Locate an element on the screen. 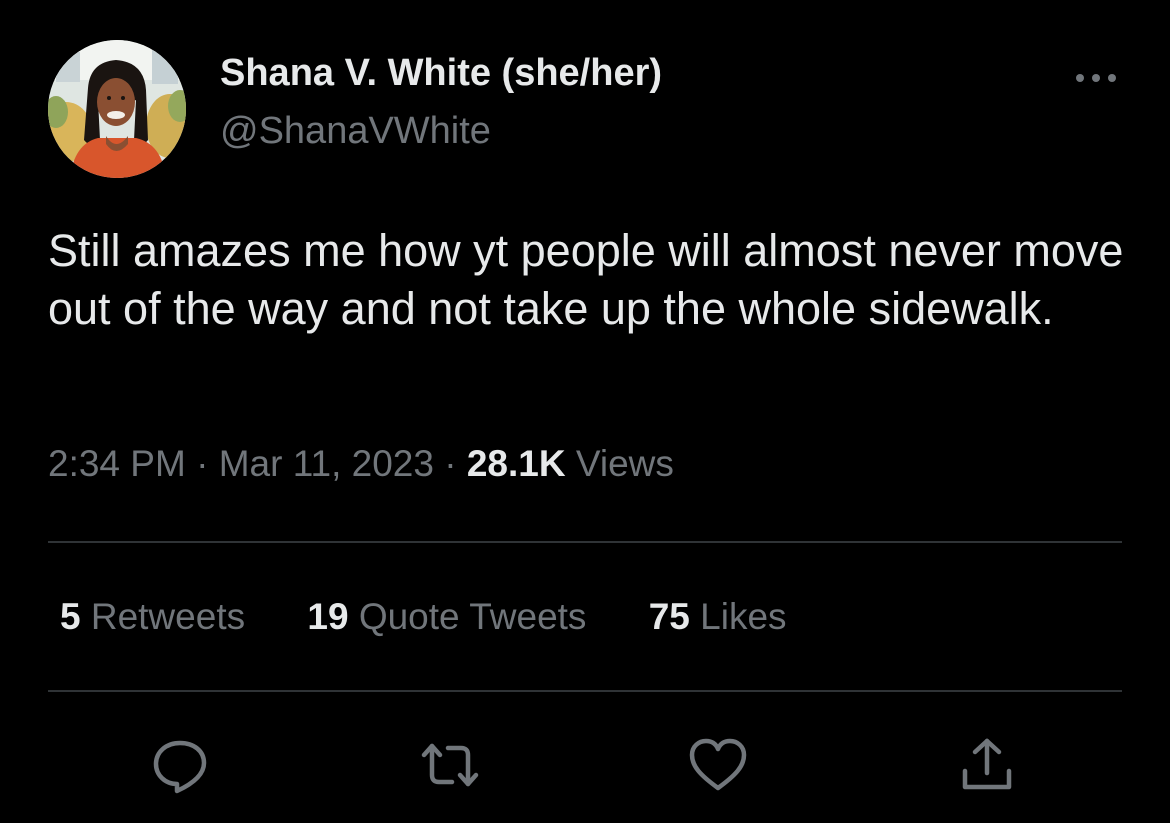  more-options-button is located at coordinates (1096, 78).